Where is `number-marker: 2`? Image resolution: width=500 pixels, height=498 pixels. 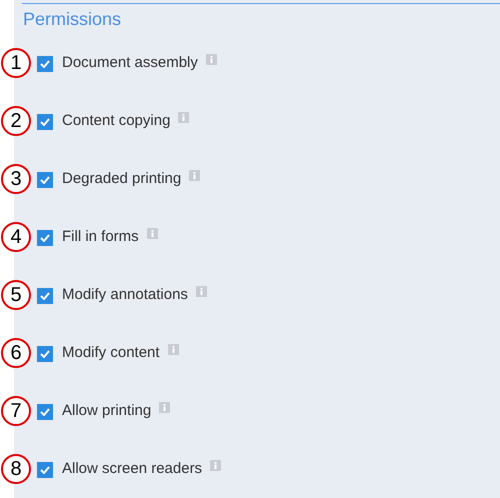 number-marker: 2 is located at coordinates (16, 121).